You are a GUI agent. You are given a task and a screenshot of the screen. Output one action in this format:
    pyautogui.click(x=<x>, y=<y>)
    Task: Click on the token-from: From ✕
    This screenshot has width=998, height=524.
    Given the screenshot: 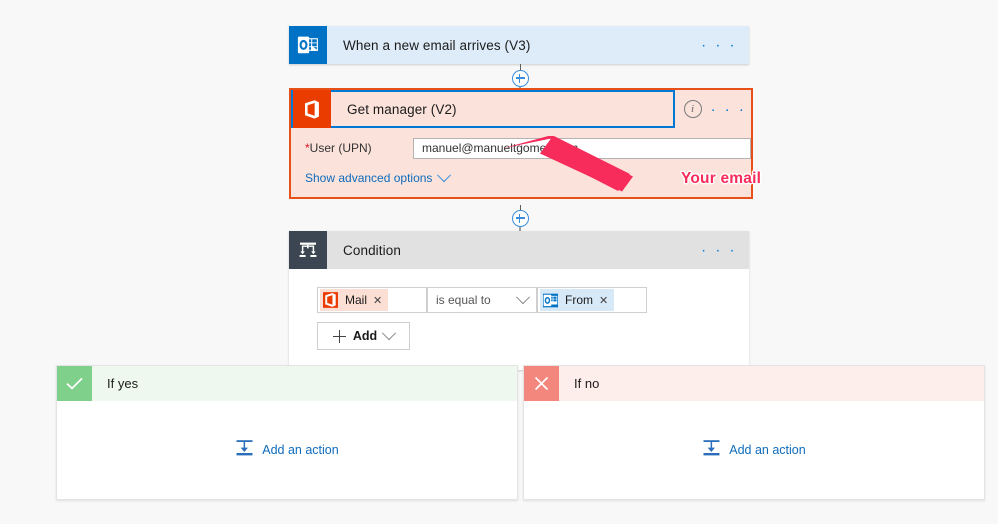 What is the action you would take?
    pyautogui.click(x=577, y=300)
    